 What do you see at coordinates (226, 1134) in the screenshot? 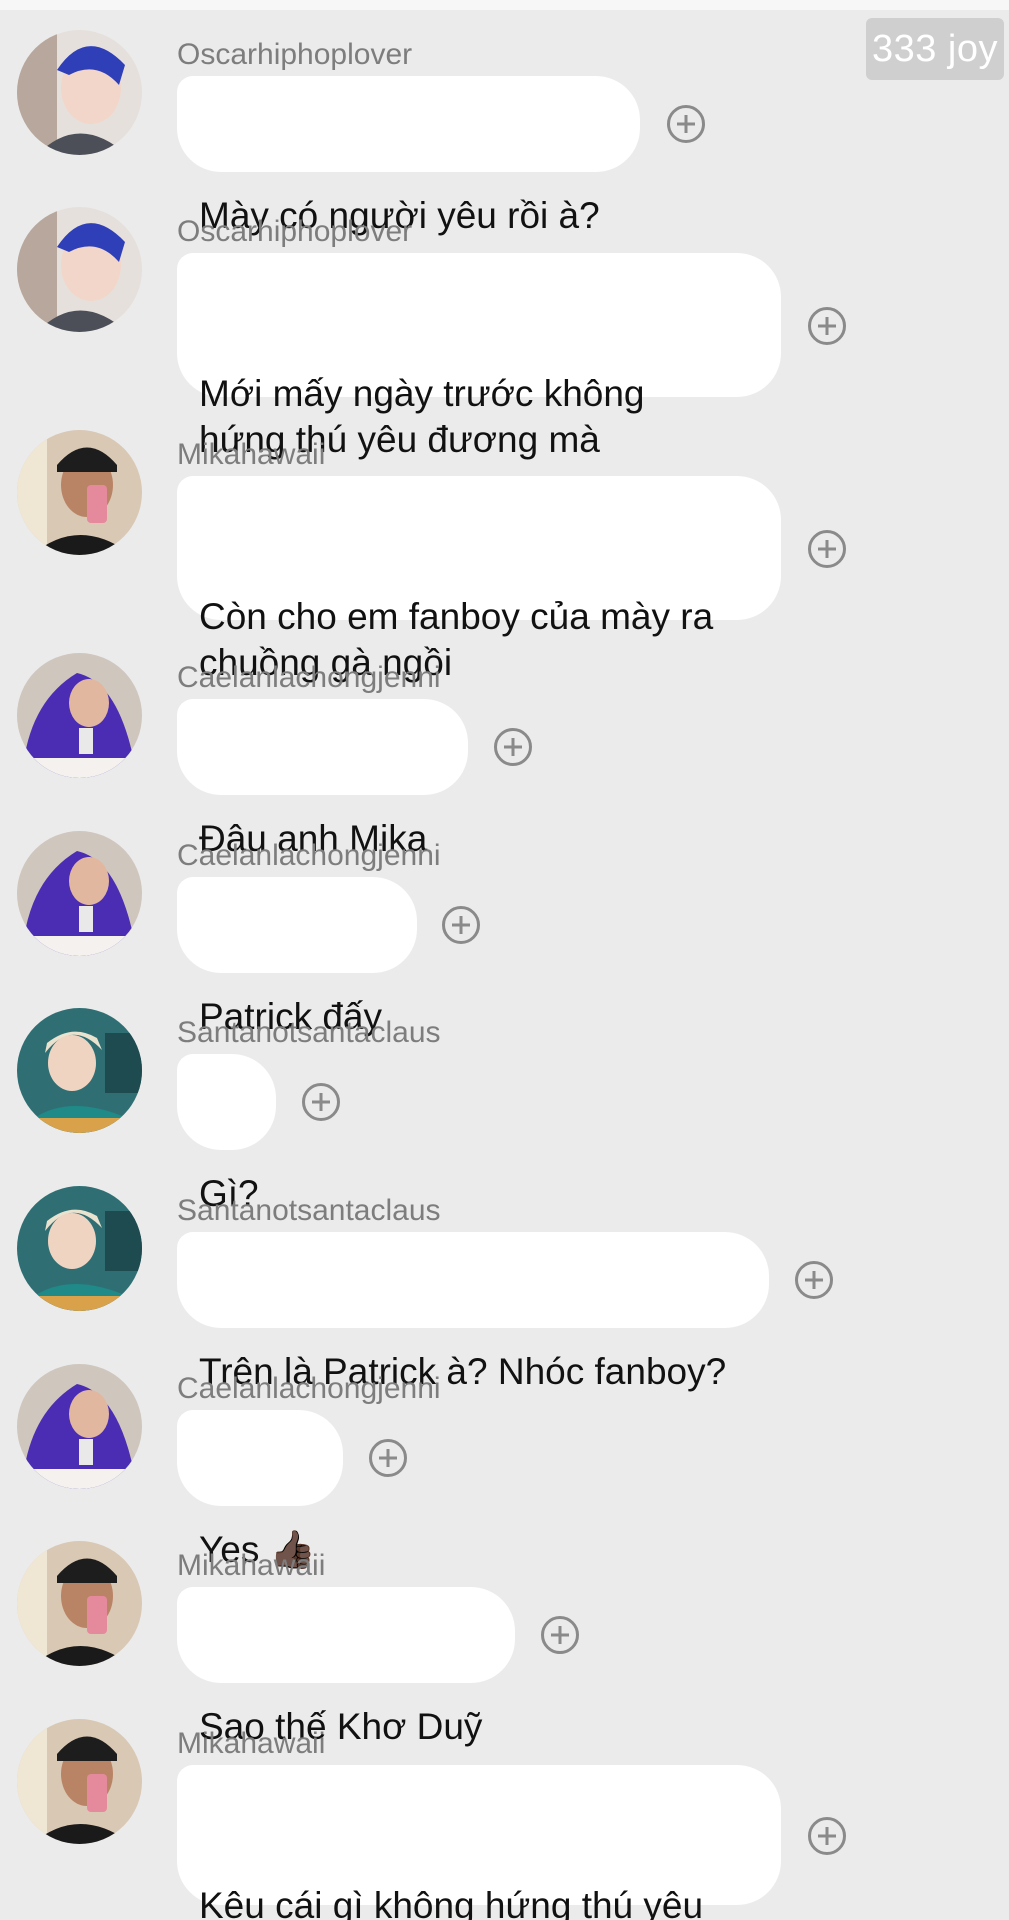
I see `message-bubble: Gì?` at bounding box center [226, 1134].